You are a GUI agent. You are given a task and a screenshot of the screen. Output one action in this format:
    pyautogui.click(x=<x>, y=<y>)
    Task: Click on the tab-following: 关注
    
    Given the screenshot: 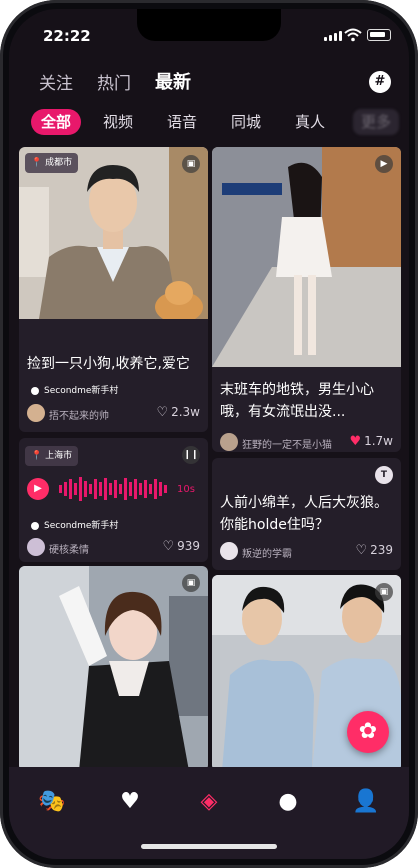 What is the action you would take?
    pyautogui.click(x=56, y=81)
    